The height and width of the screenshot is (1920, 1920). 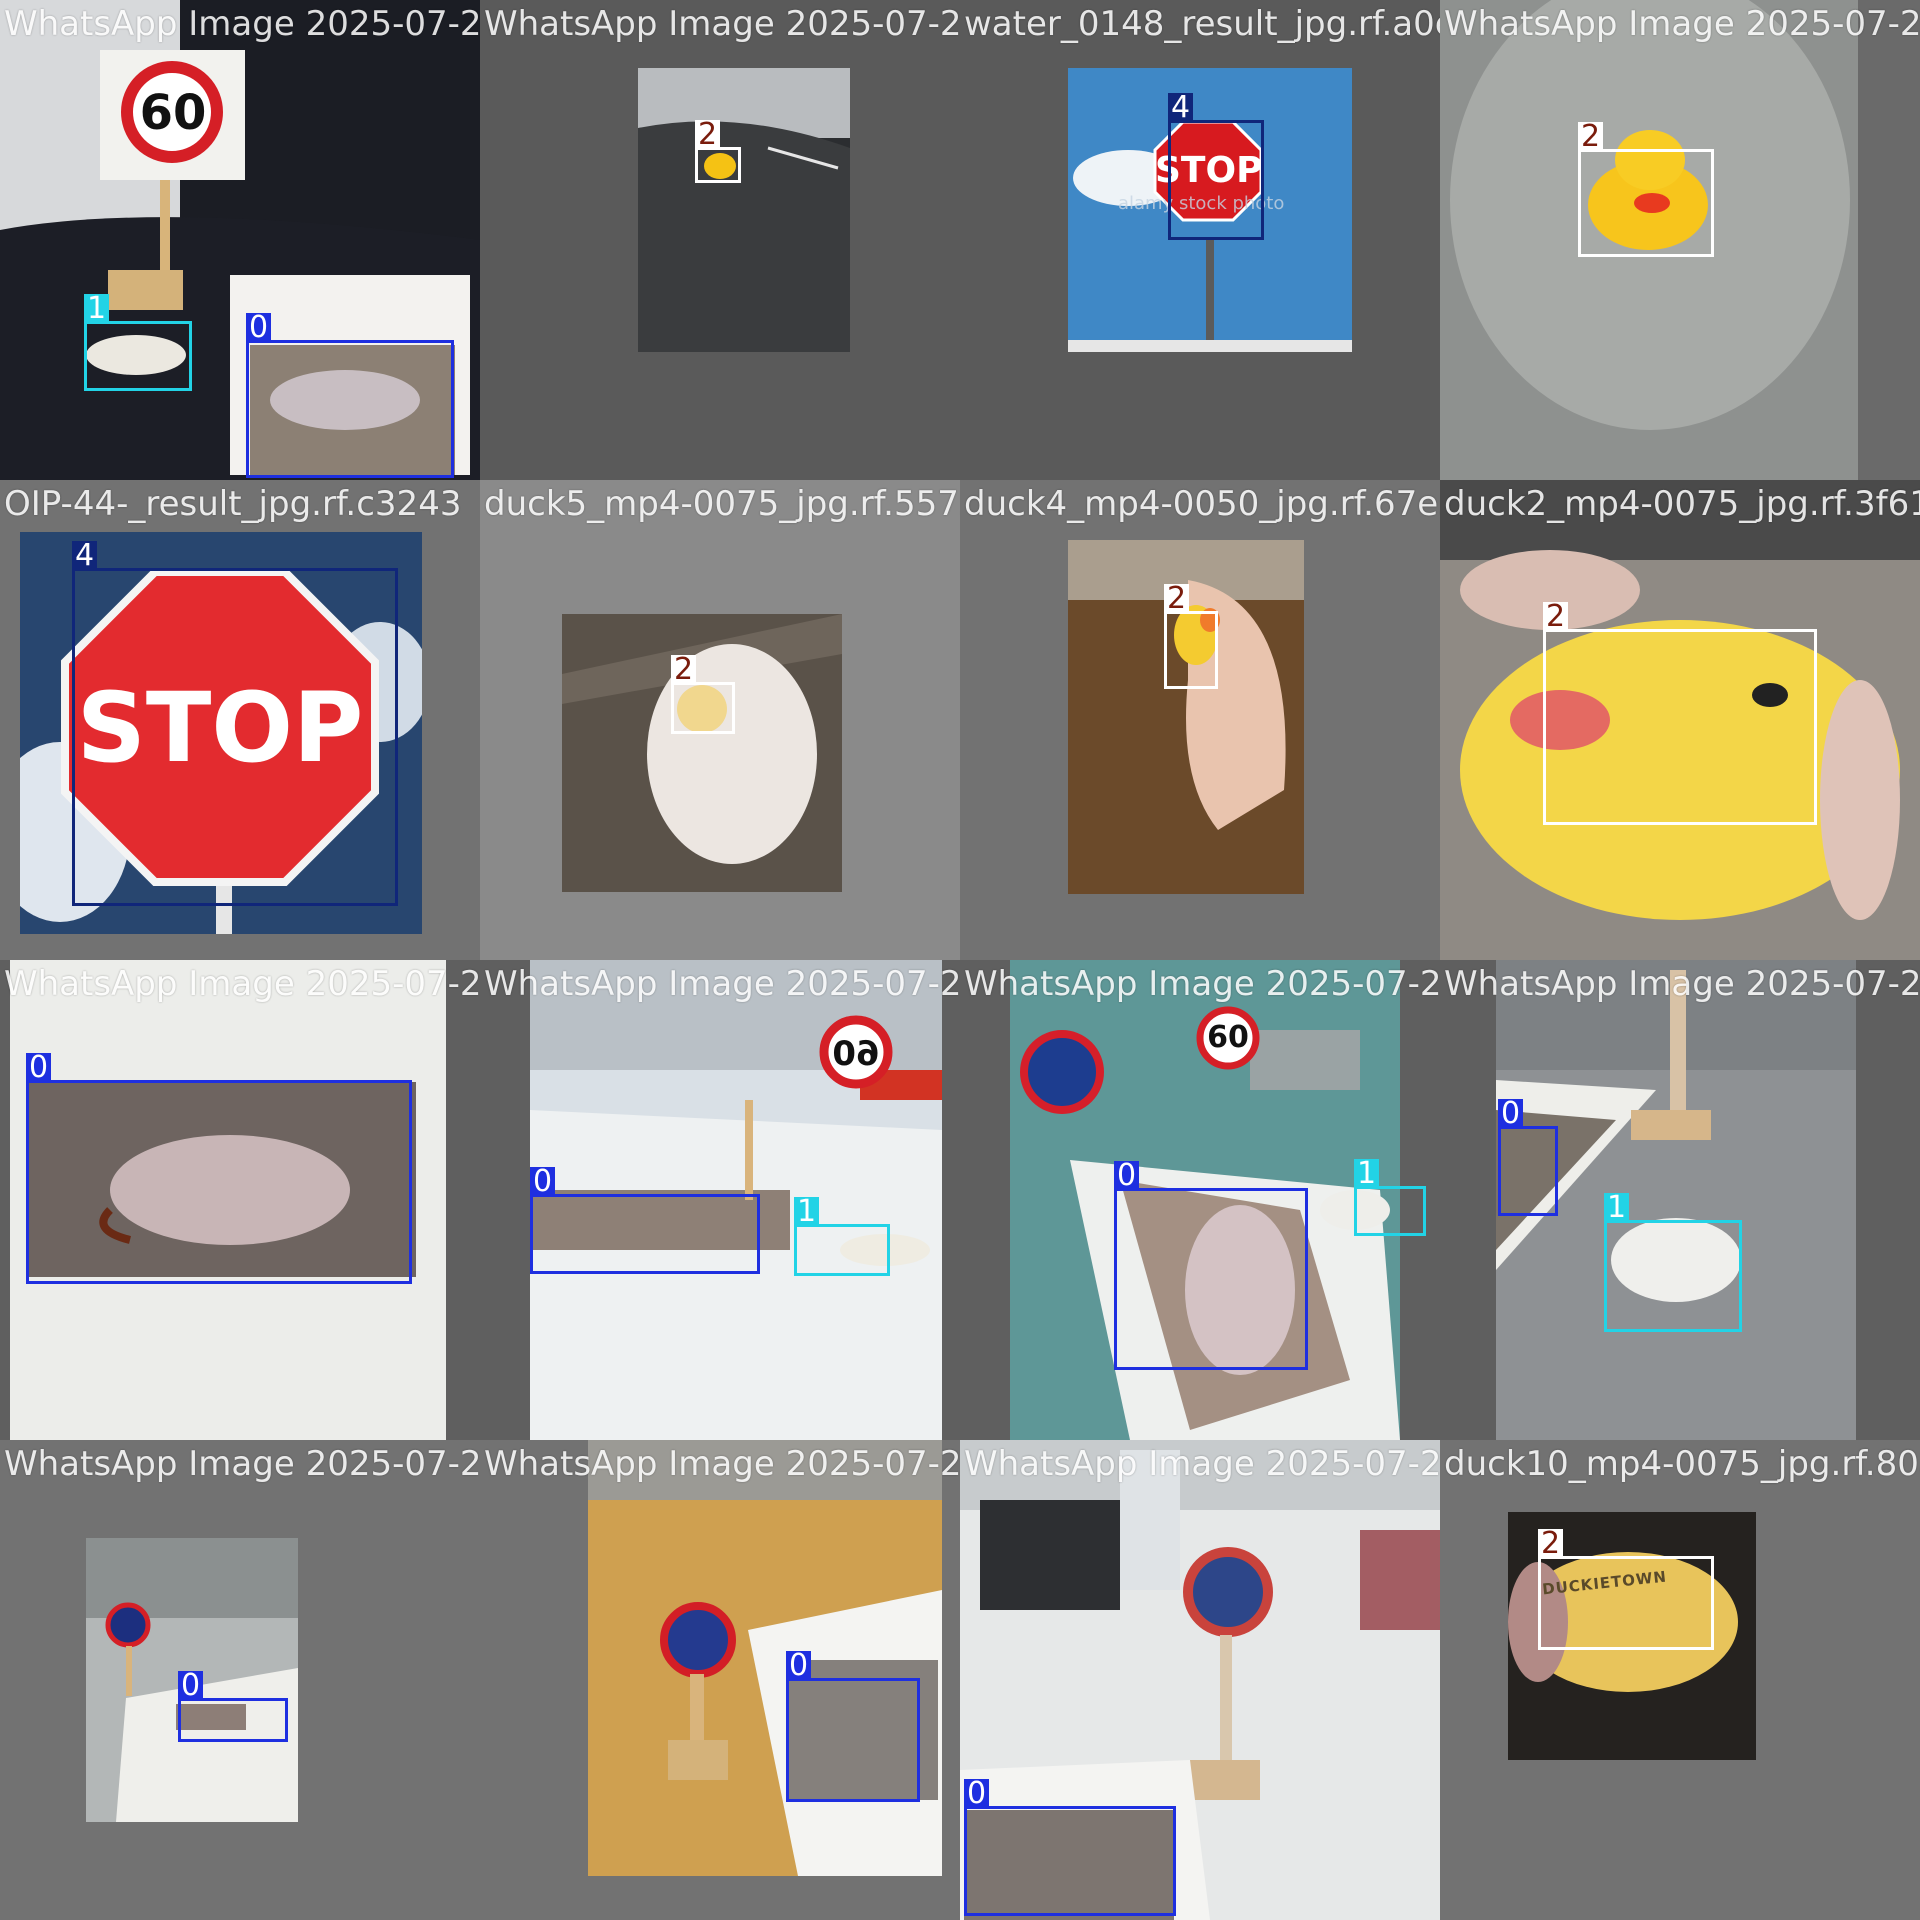 What do you see at coordinates (242, 1464) in the screenshot?
I see `tile-title: WhatsApp Image 2025-07-25 at 10.58.20 AM` at bounding box center [242, 1464].